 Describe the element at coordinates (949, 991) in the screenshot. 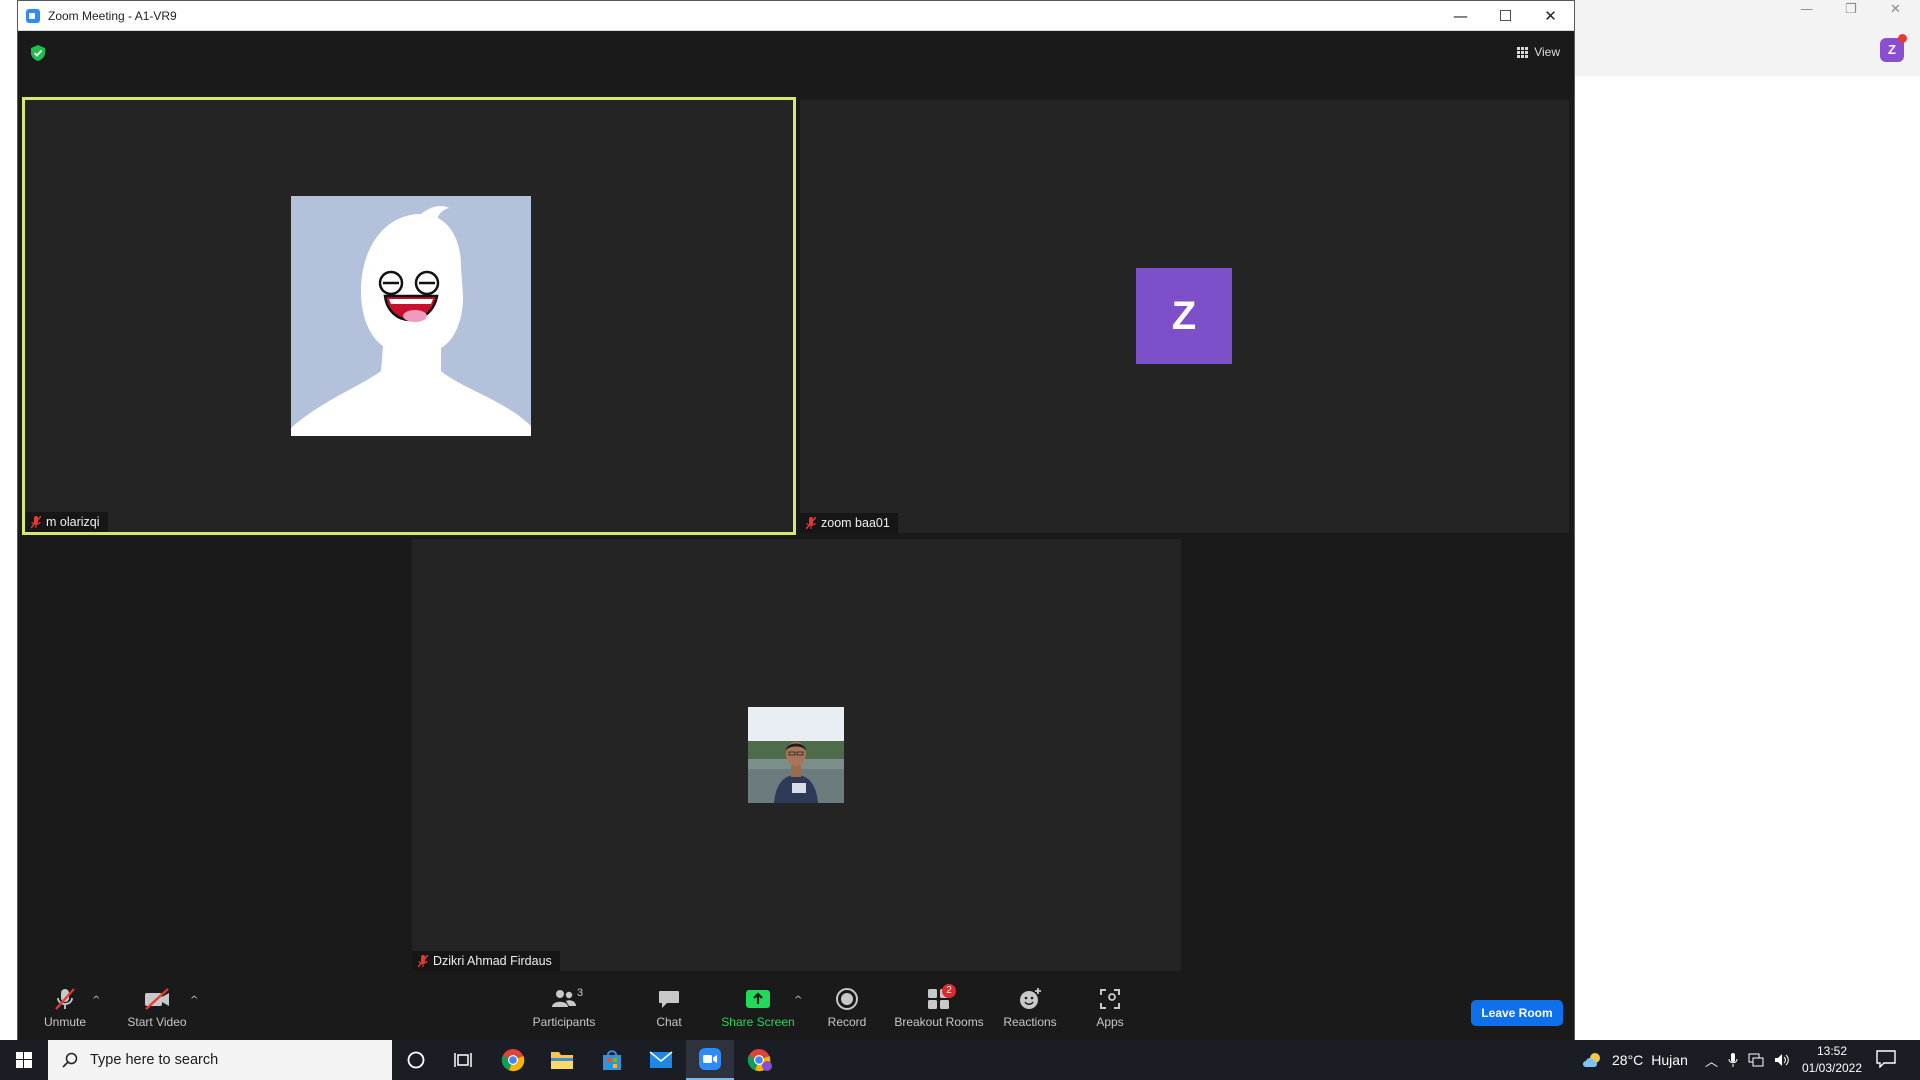

I see `breakout-rooms-badge: 2` at that location.